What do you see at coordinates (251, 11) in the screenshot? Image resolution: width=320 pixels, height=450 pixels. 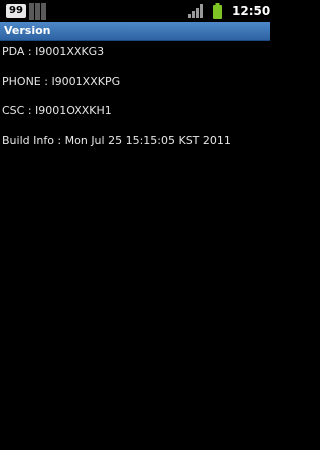 I see `status-clock: 12:50` at bounding box center [251, 11].